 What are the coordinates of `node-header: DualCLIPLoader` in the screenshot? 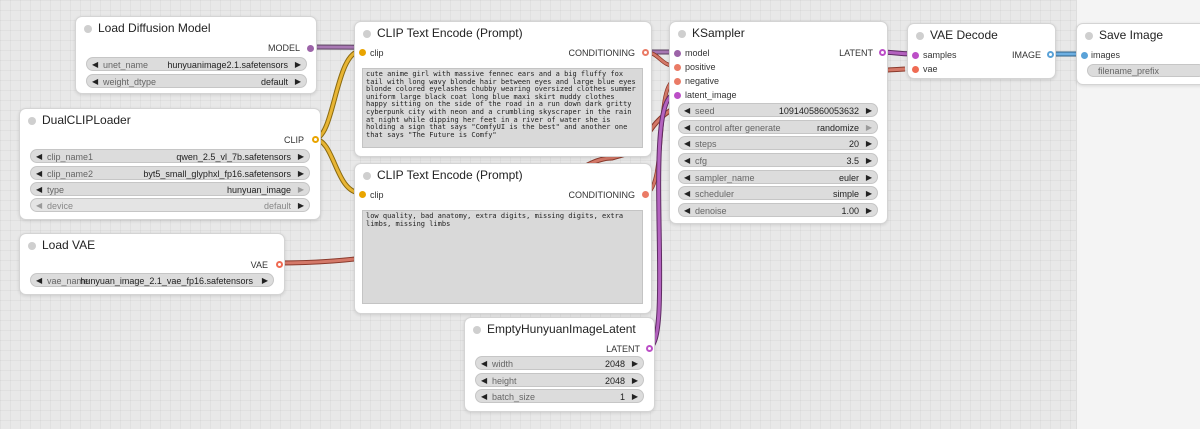 It's located at (170, 121).